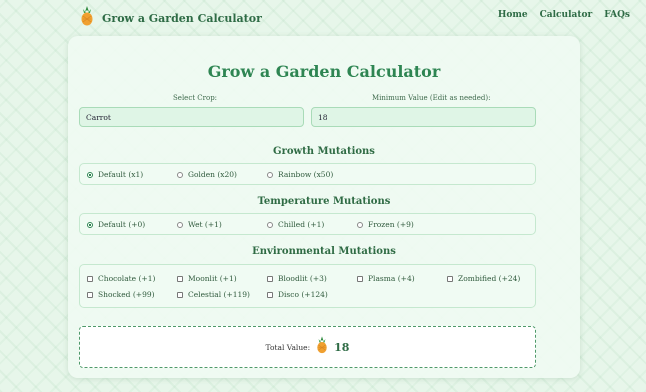  What do you see at coordinates (191, 117) in the screenshot?
I see `crop-select: Carrot` at bounding box center [191, 117].